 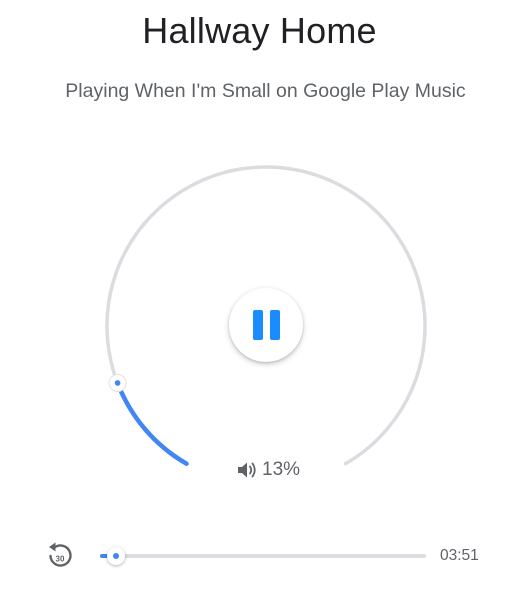 What do you see at coordinates (60, 559) in the screenshot?
I see `replay-30-label: 30` at bounding box center [60, 559].